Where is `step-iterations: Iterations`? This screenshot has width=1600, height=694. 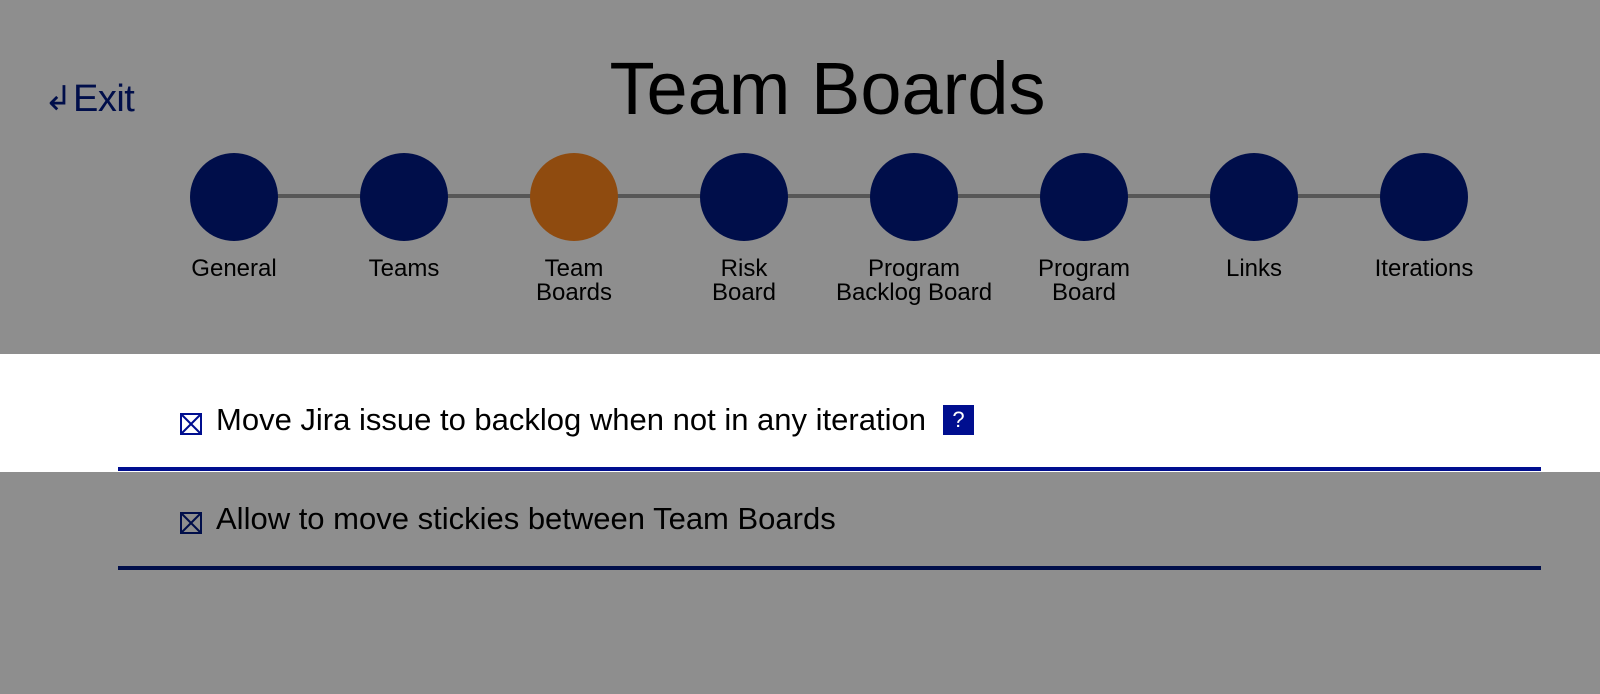 step-iterations: Iterations is located at coordinates (1424, 217).